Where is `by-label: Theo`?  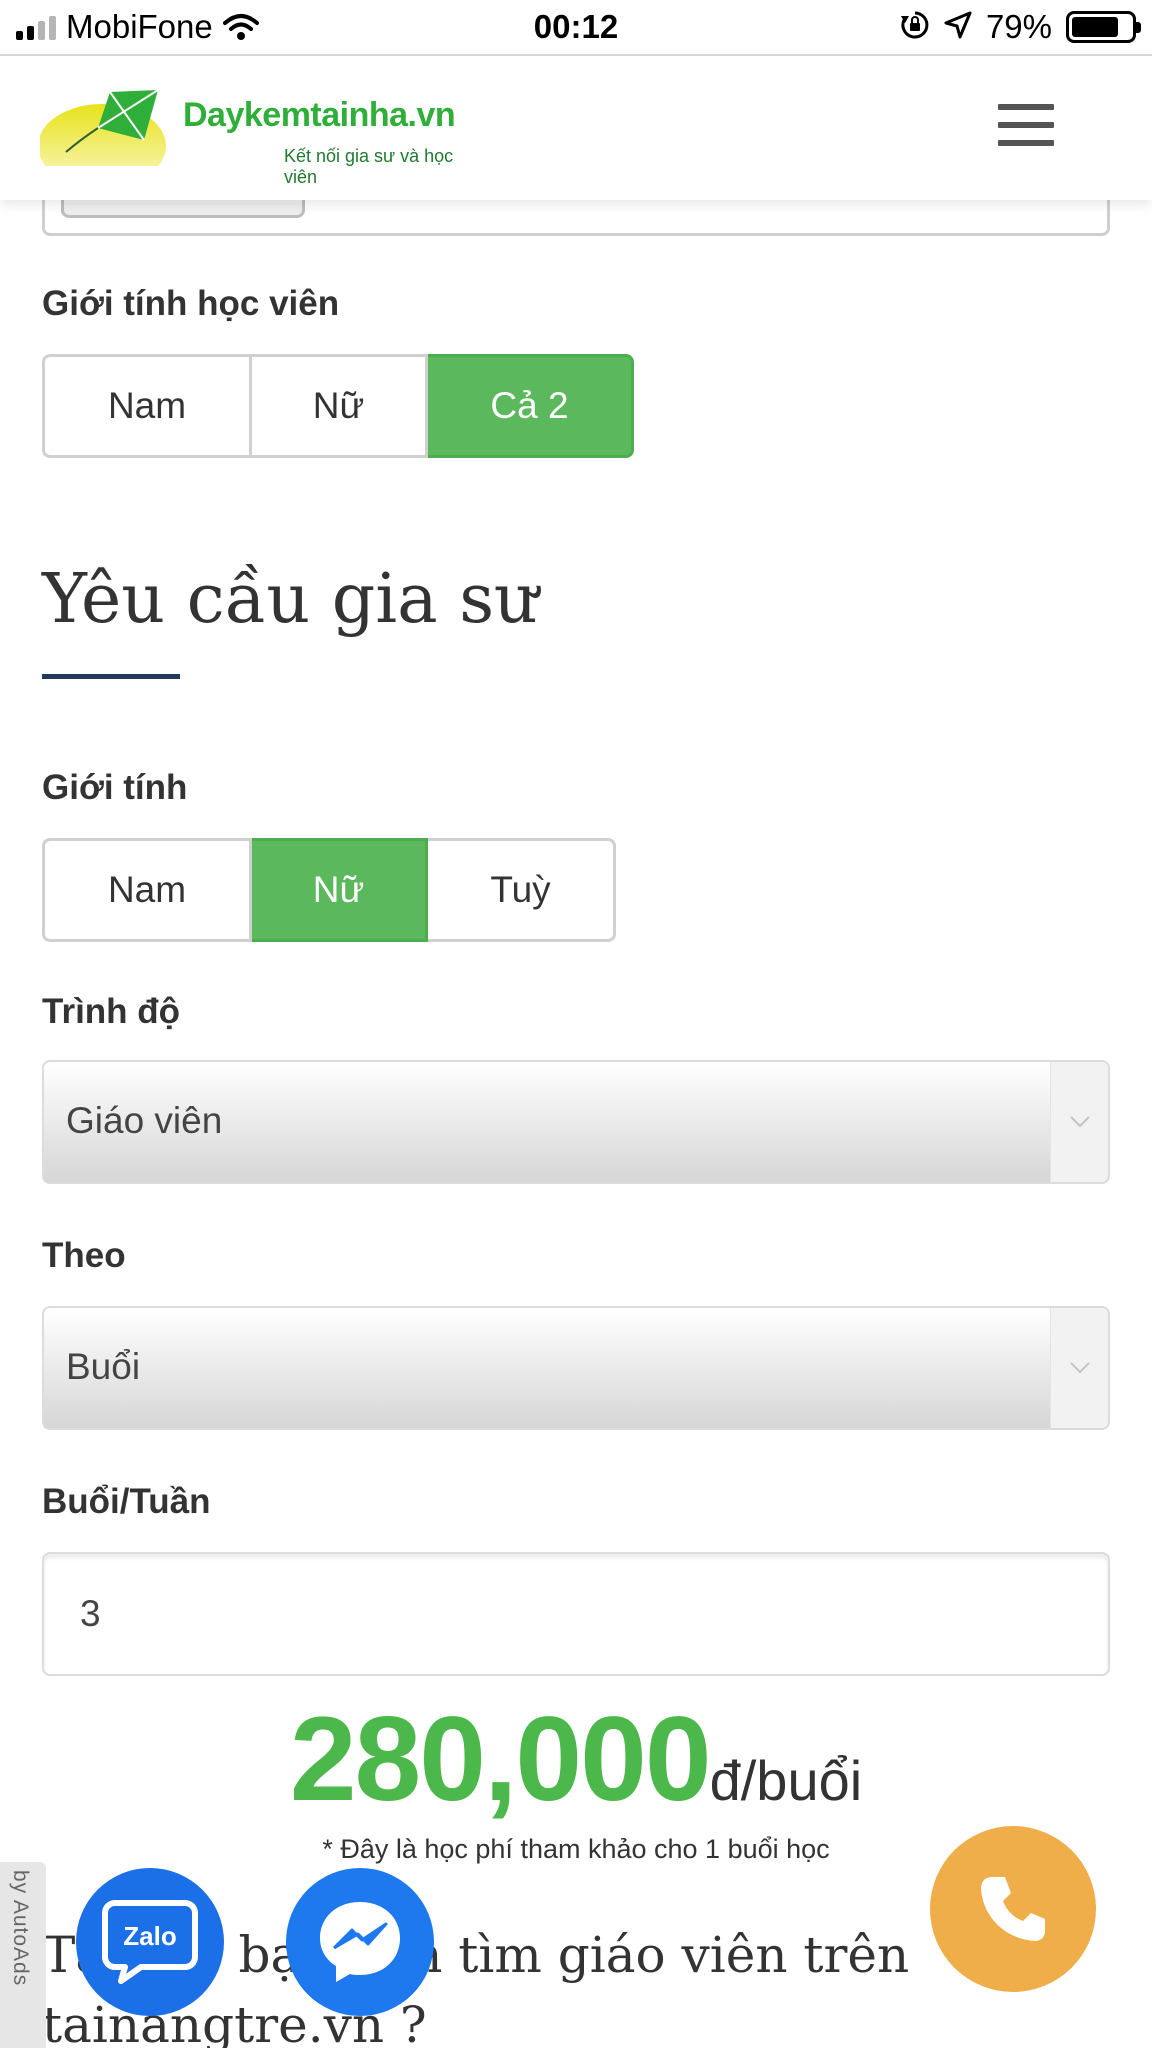
by-label: Theo is located at coordinates (84, 1255).